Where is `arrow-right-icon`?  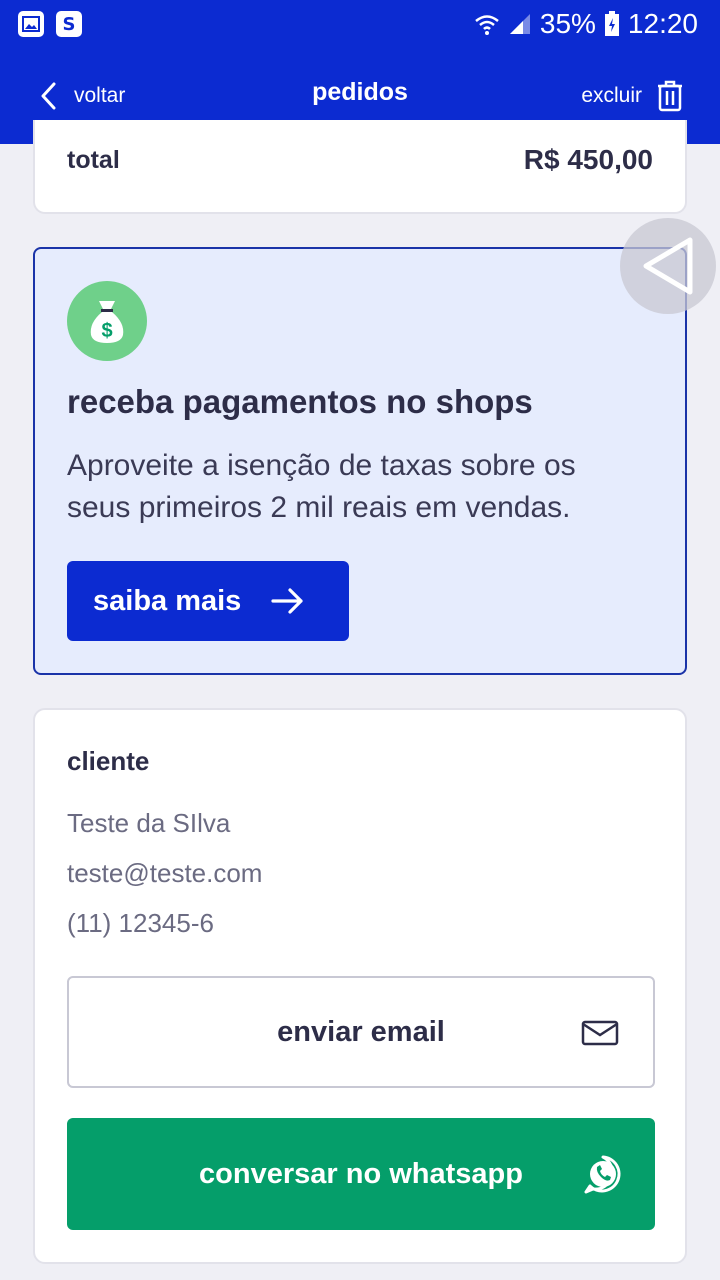
arrow-right-icon is located at coordinates (287, 601).